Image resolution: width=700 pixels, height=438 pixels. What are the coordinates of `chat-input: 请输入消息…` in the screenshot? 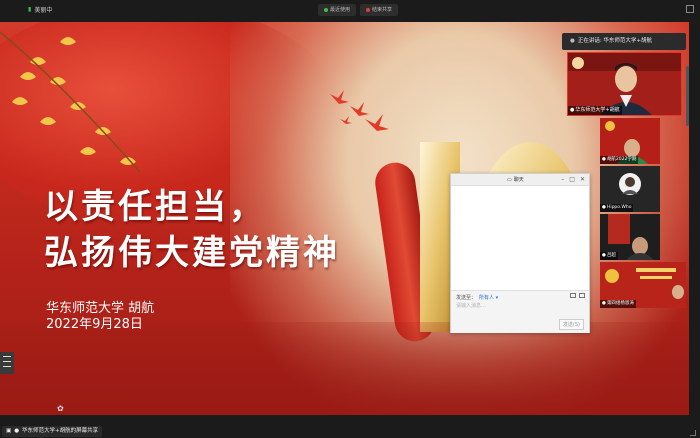 It's located at (471, 305).